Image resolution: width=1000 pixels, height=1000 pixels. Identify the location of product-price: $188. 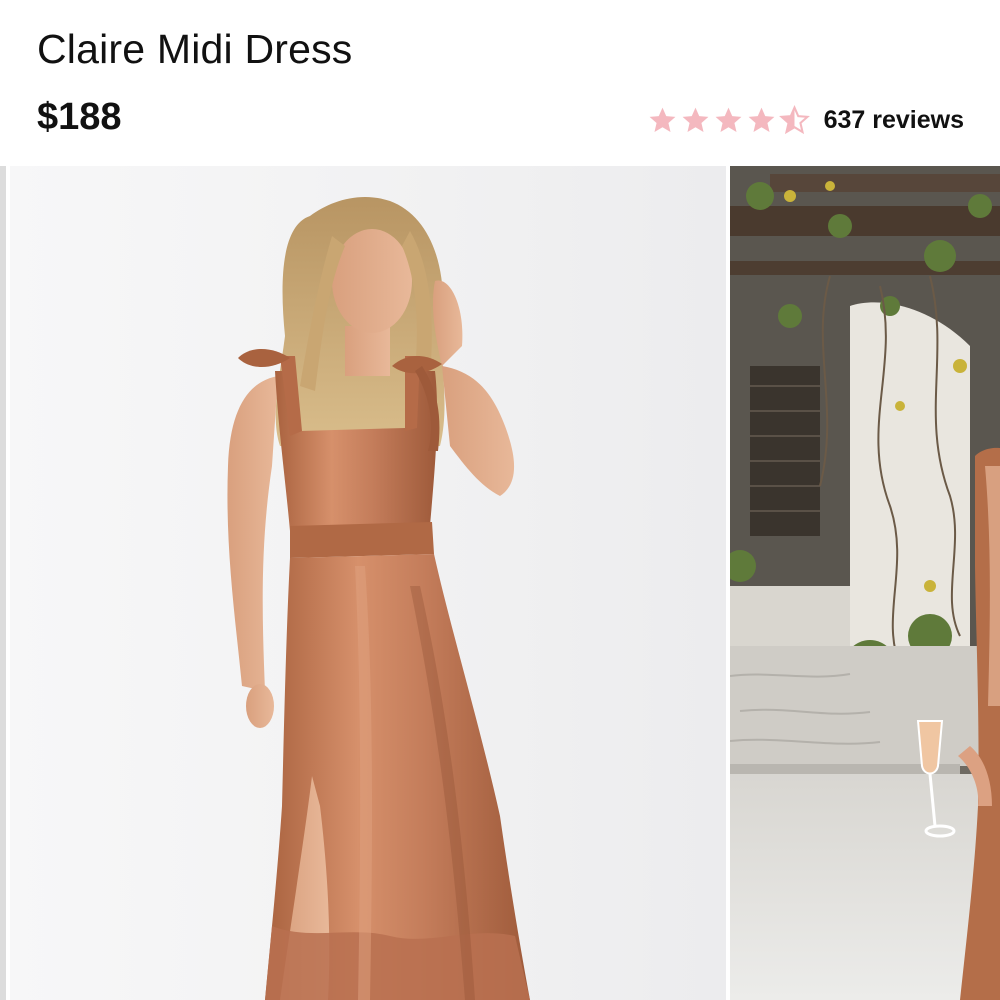
(79, 117).